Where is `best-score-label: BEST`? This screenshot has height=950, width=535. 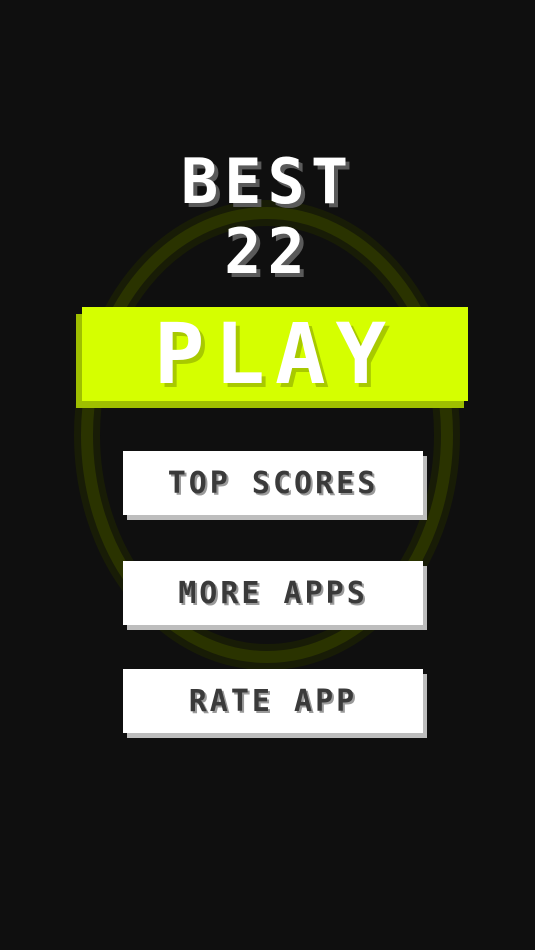 best-score-label: BEST is located at coordinates (267, 181).